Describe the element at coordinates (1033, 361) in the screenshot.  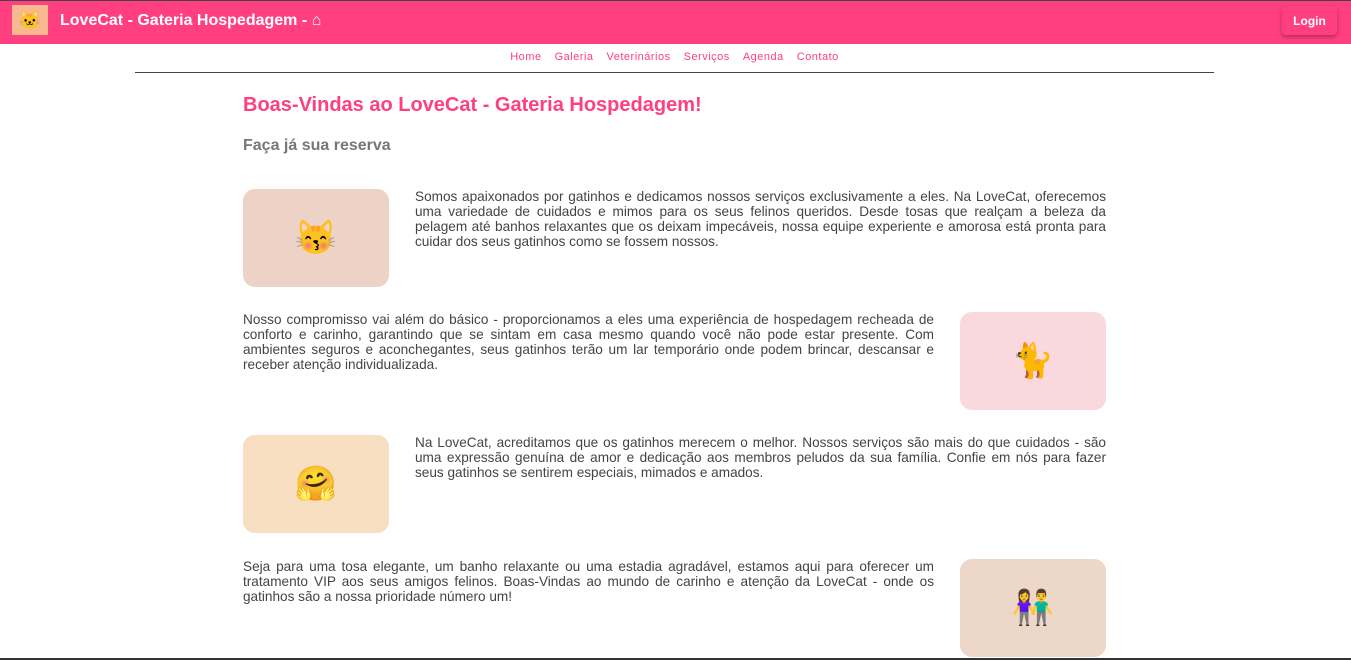
I see `cat-illustration-image: 🐈` at that location.